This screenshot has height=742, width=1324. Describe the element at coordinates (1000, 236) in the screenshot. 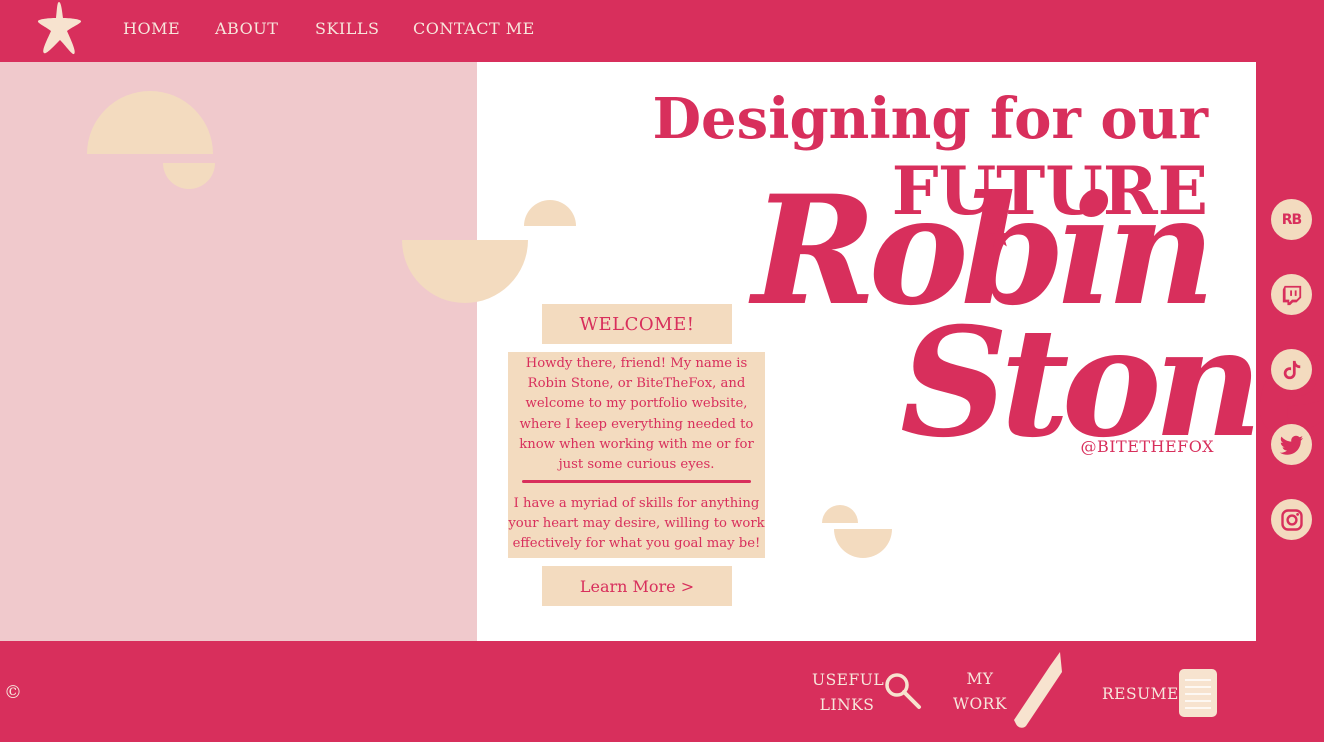

I see `star-accent-icon` at that location.